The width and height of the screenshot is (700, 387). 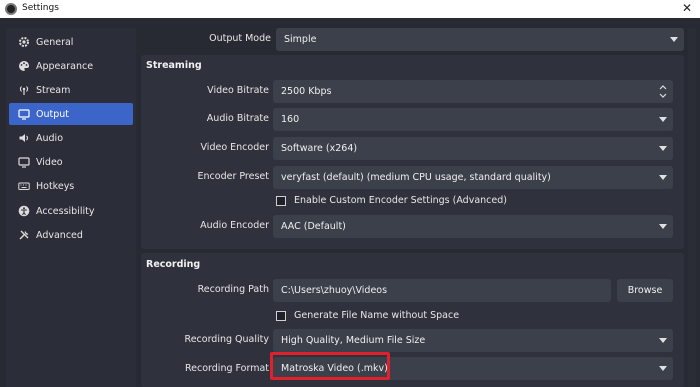 I want to click on video-bitrate-value: 2500 Kbps, so click(x=306, y=91).